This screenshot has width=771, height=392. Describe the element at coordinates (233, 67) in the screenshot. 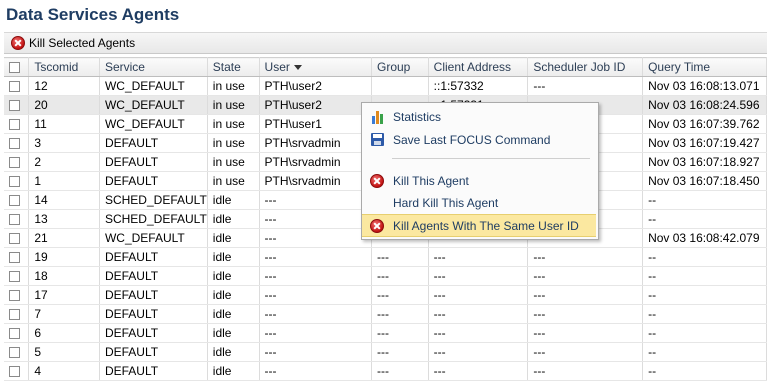

I see `column-header-state: State` at that location.